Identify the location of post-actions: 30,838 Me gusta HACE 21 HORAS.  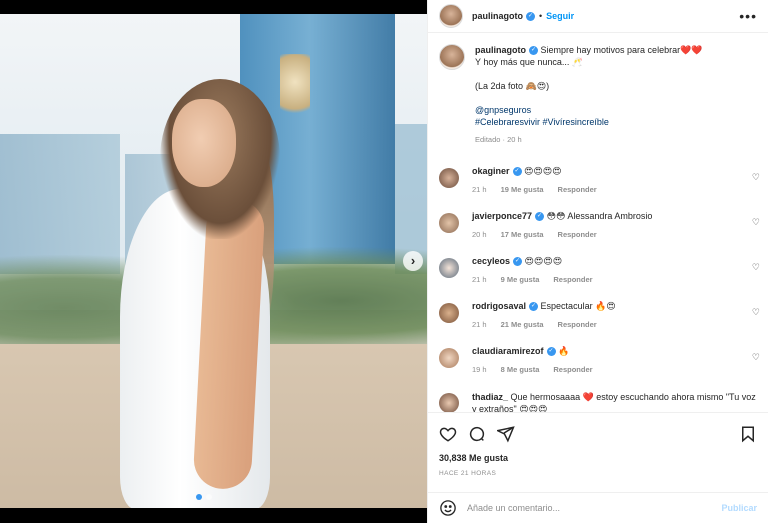
(598, 444).